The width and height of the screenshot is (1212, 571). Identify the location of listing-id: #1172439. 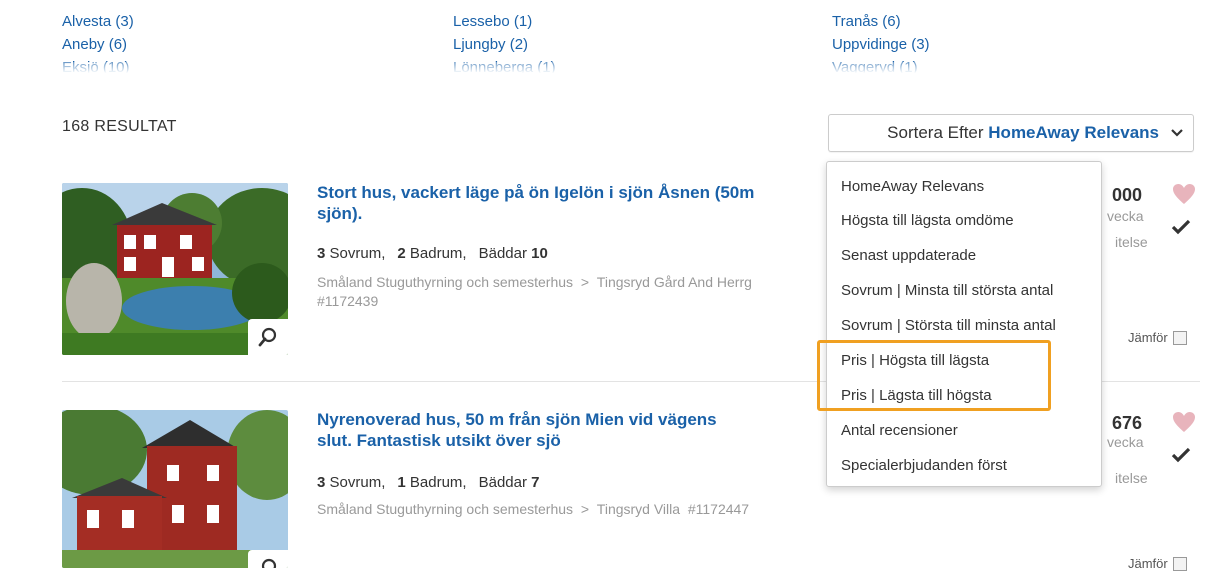
(348, 301).